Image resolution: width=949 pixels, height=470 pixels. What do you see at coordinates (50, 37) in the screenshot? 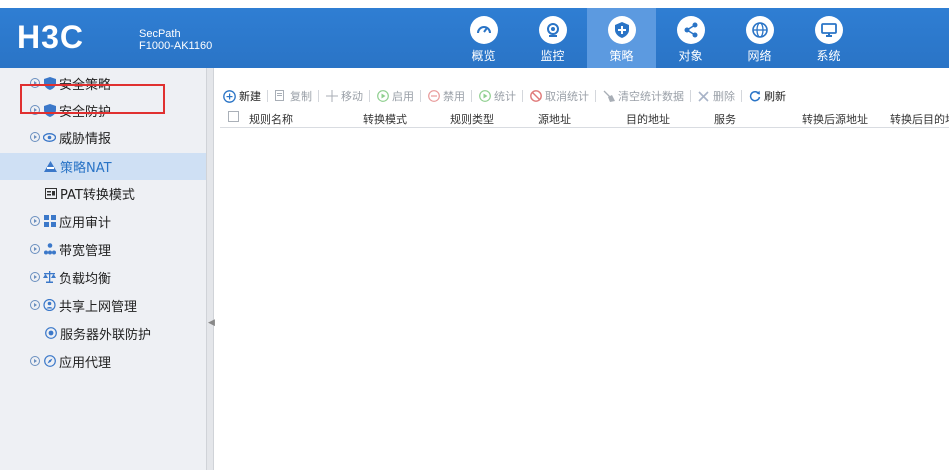
I see `svg-text: H3C` at bounding box center [50, 37].